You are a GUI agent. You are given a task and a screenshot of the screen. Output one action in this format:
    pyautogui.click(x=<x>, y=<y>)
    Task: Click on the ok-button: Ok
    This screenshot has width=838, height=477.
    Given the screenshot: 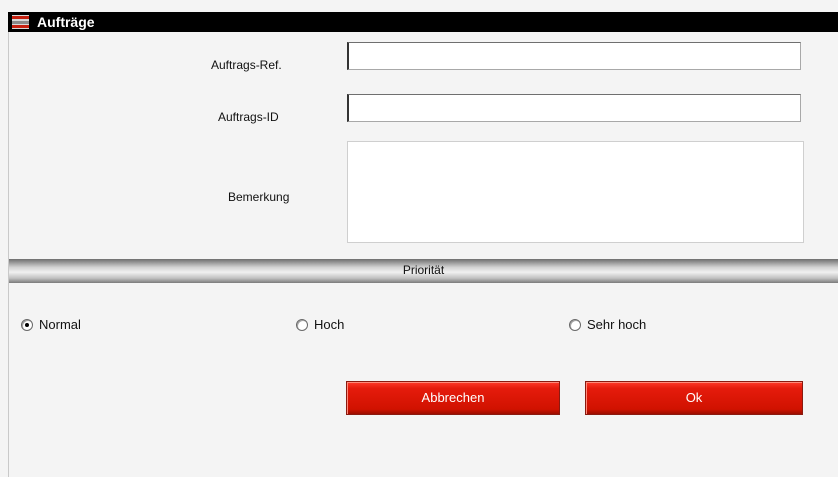 What is the action you would take?
    pyautogui.click(x=694, y=398)
    